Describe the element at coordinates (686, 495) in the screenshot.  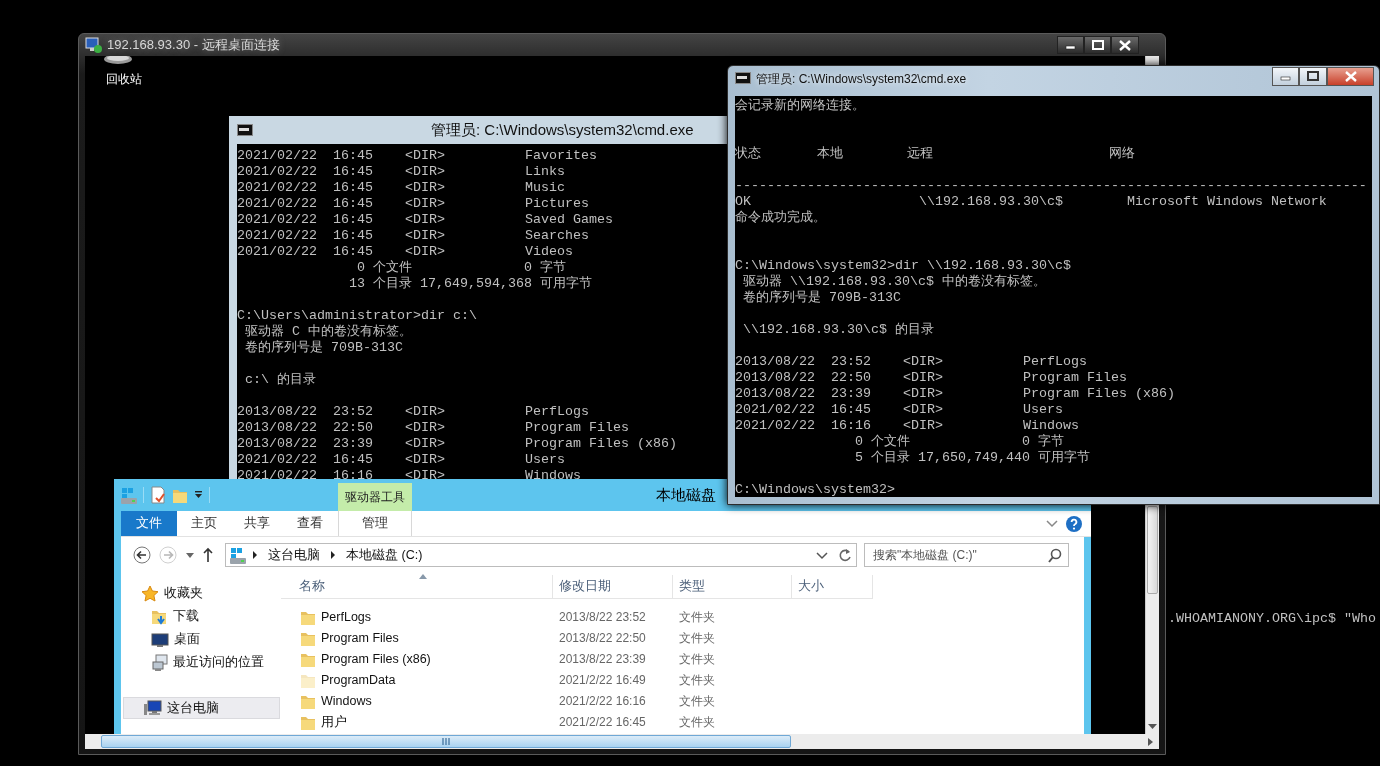
I see `window-title: 本地磁盘` at that location.